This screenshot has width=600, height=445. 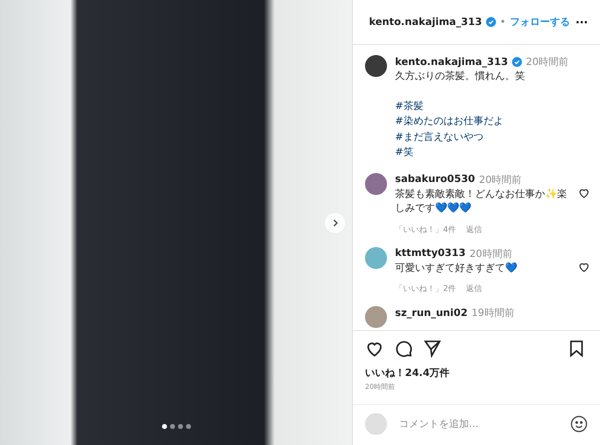 I want to click on chevron-right-icon, so click(x=335, y=223).